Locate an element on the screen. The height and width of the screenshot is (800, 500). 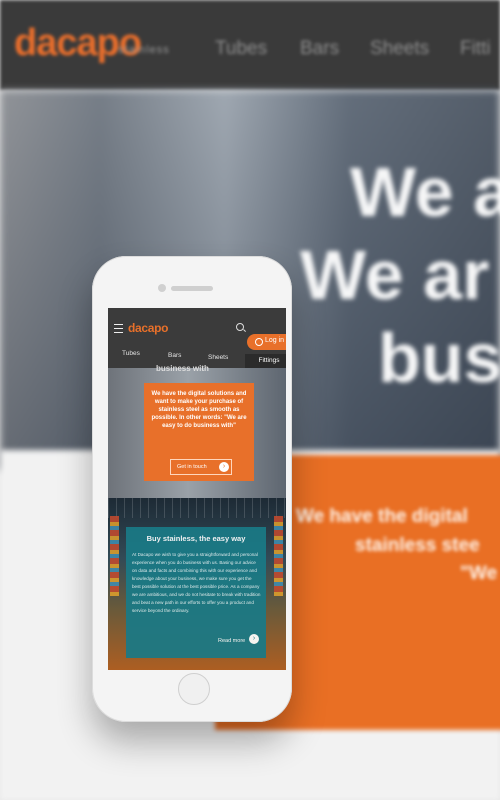
get-in-touch-button: Get in touch › is located at coordinates (201, 467).